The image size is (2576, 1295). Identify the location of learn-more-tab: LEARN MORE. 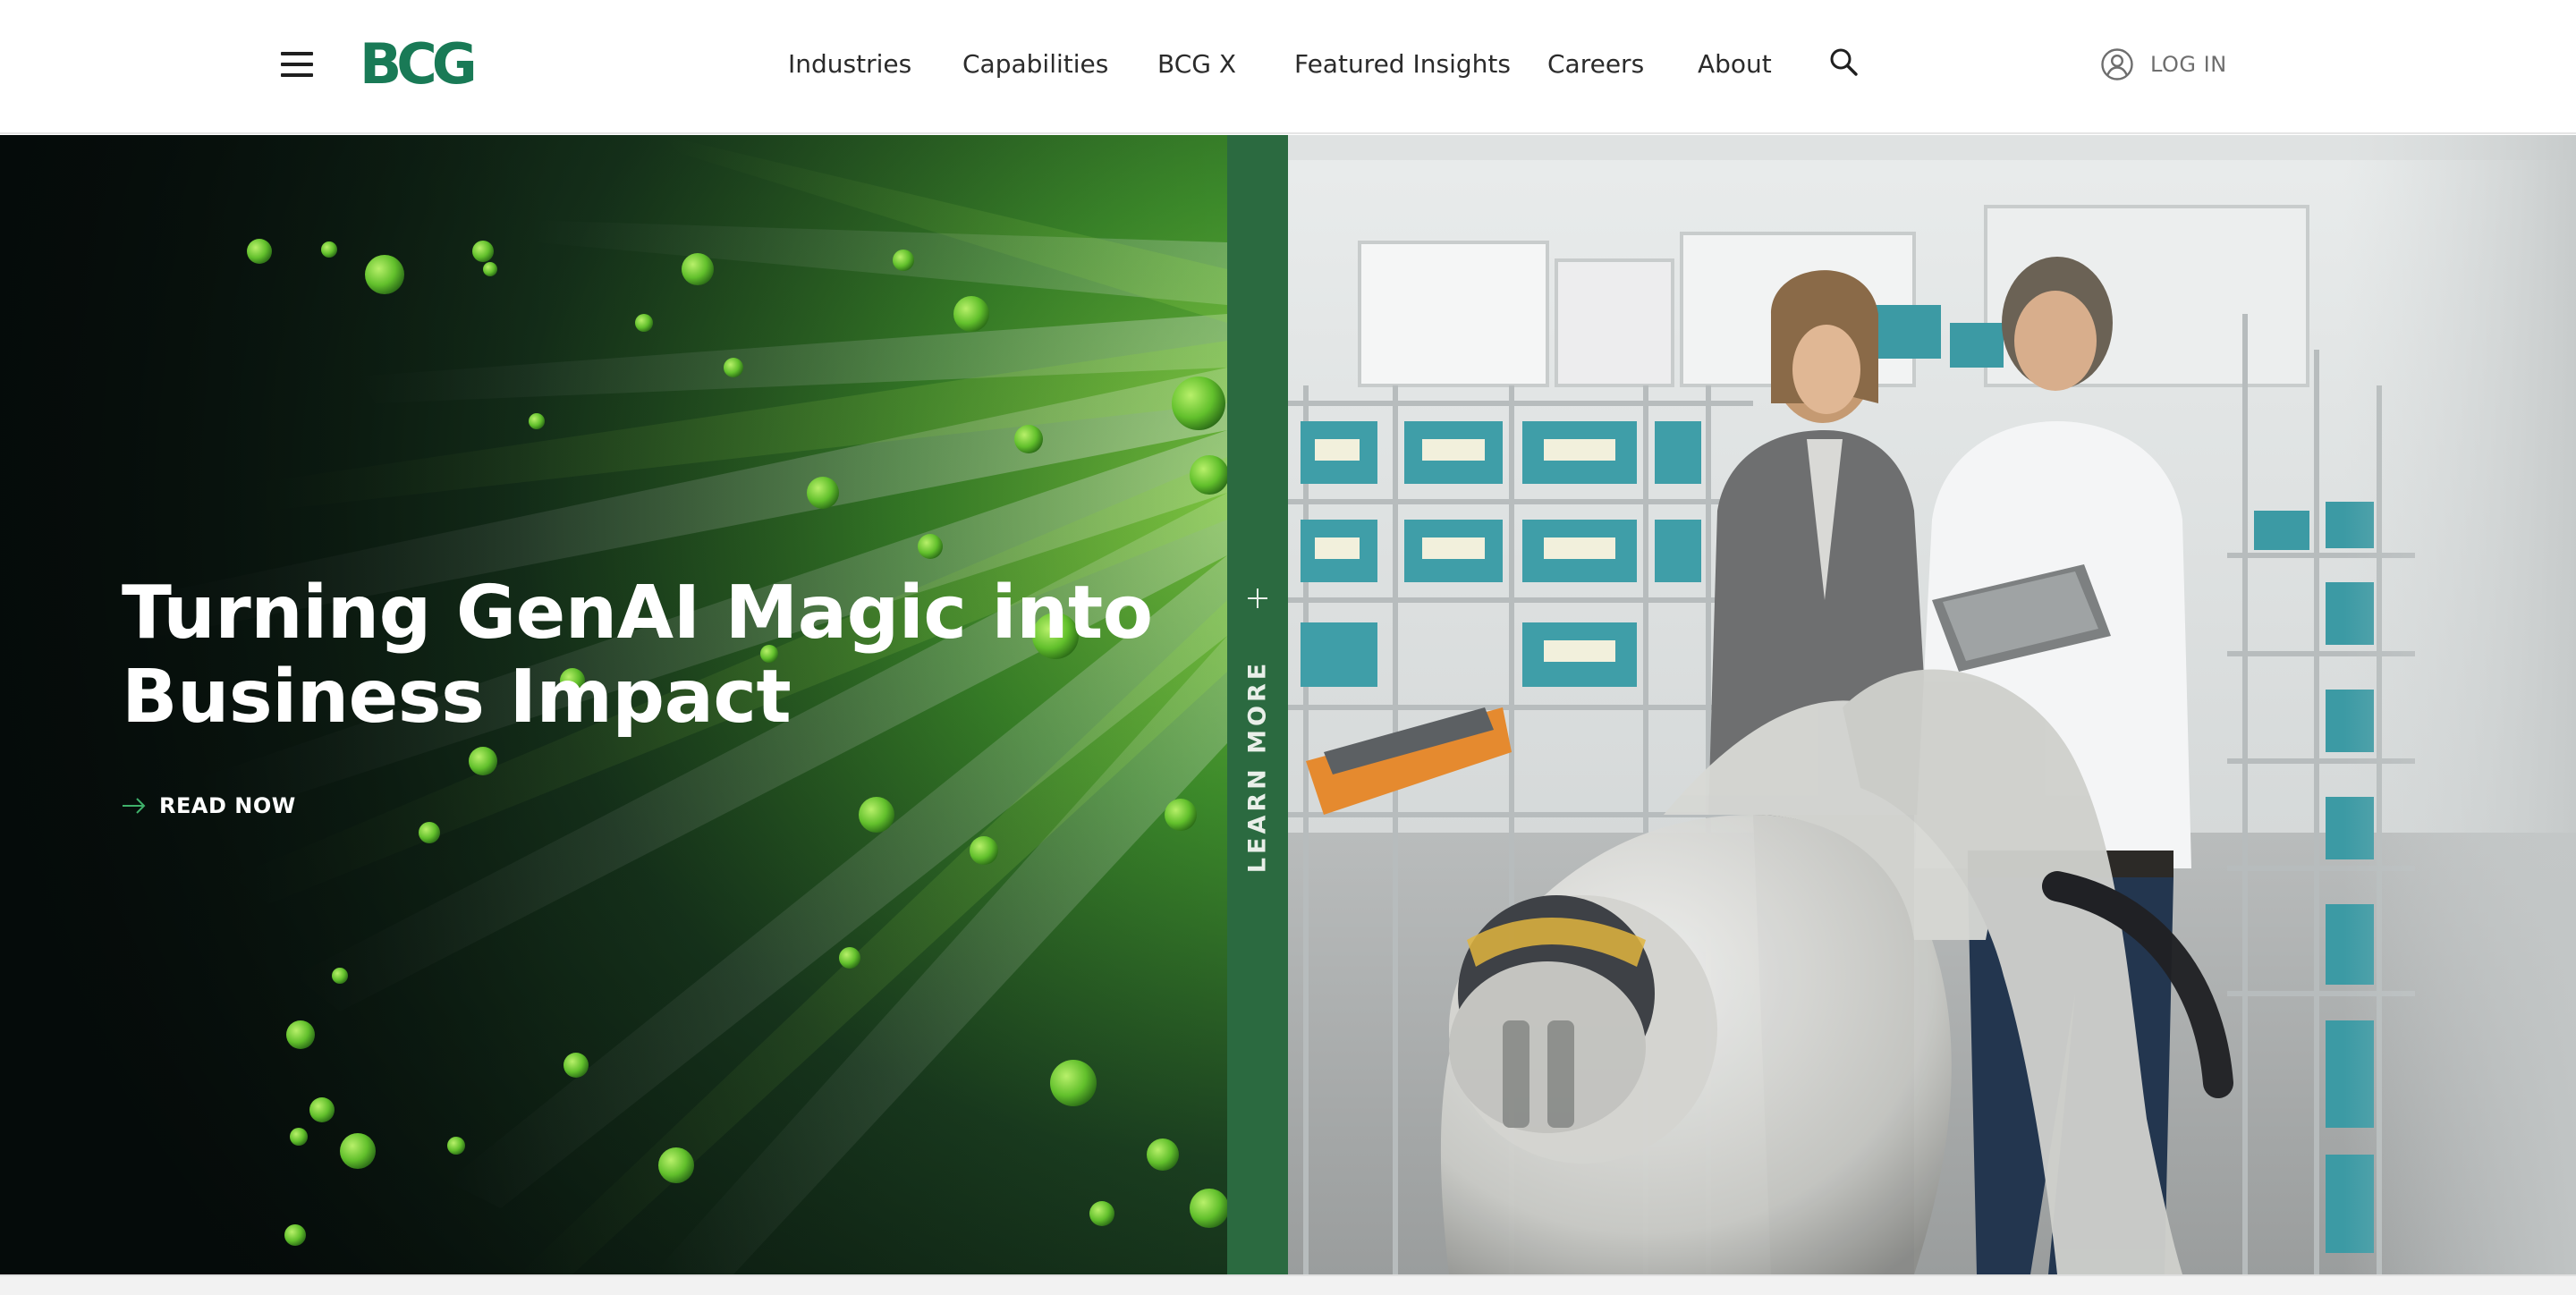
(1257, 704).